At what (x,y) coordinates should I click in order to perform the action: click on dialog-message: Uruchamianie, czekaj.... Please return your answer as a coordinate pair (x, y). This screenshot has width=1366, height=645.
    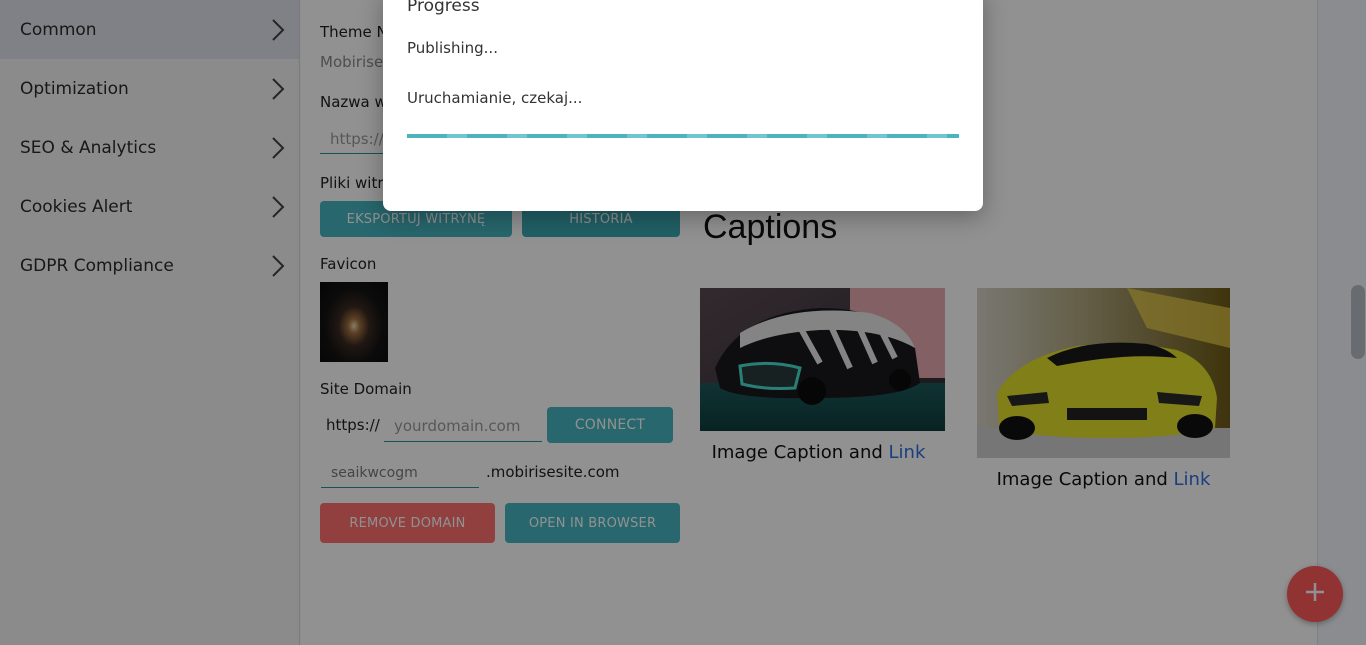
    Looking at the image, I should click on (495, 98).